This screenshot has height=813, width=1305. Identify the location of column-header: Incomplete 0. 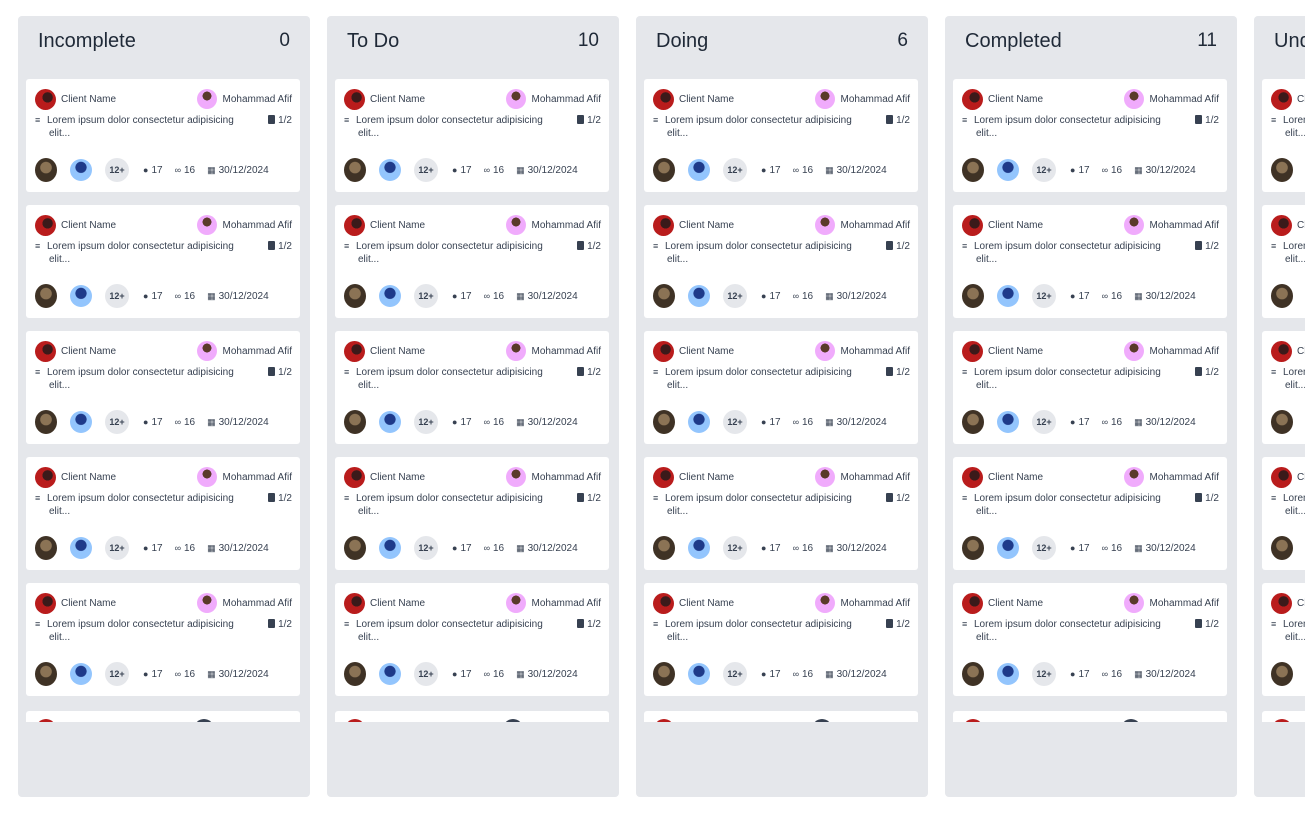
(164, 41).